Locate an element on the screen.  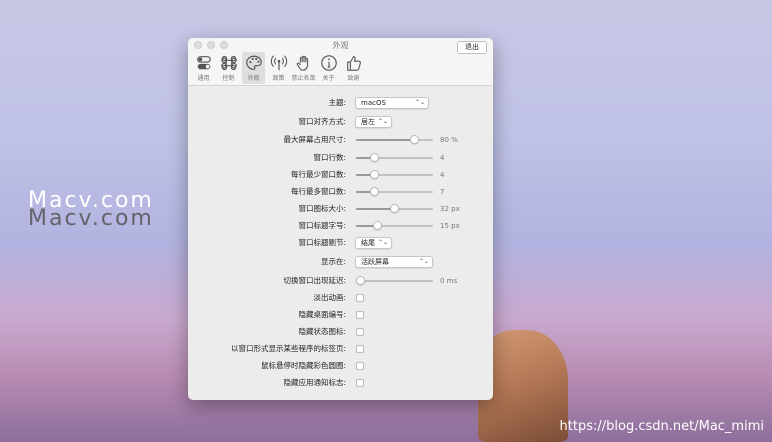
toggle-icon is located at coordinates (203, 63).